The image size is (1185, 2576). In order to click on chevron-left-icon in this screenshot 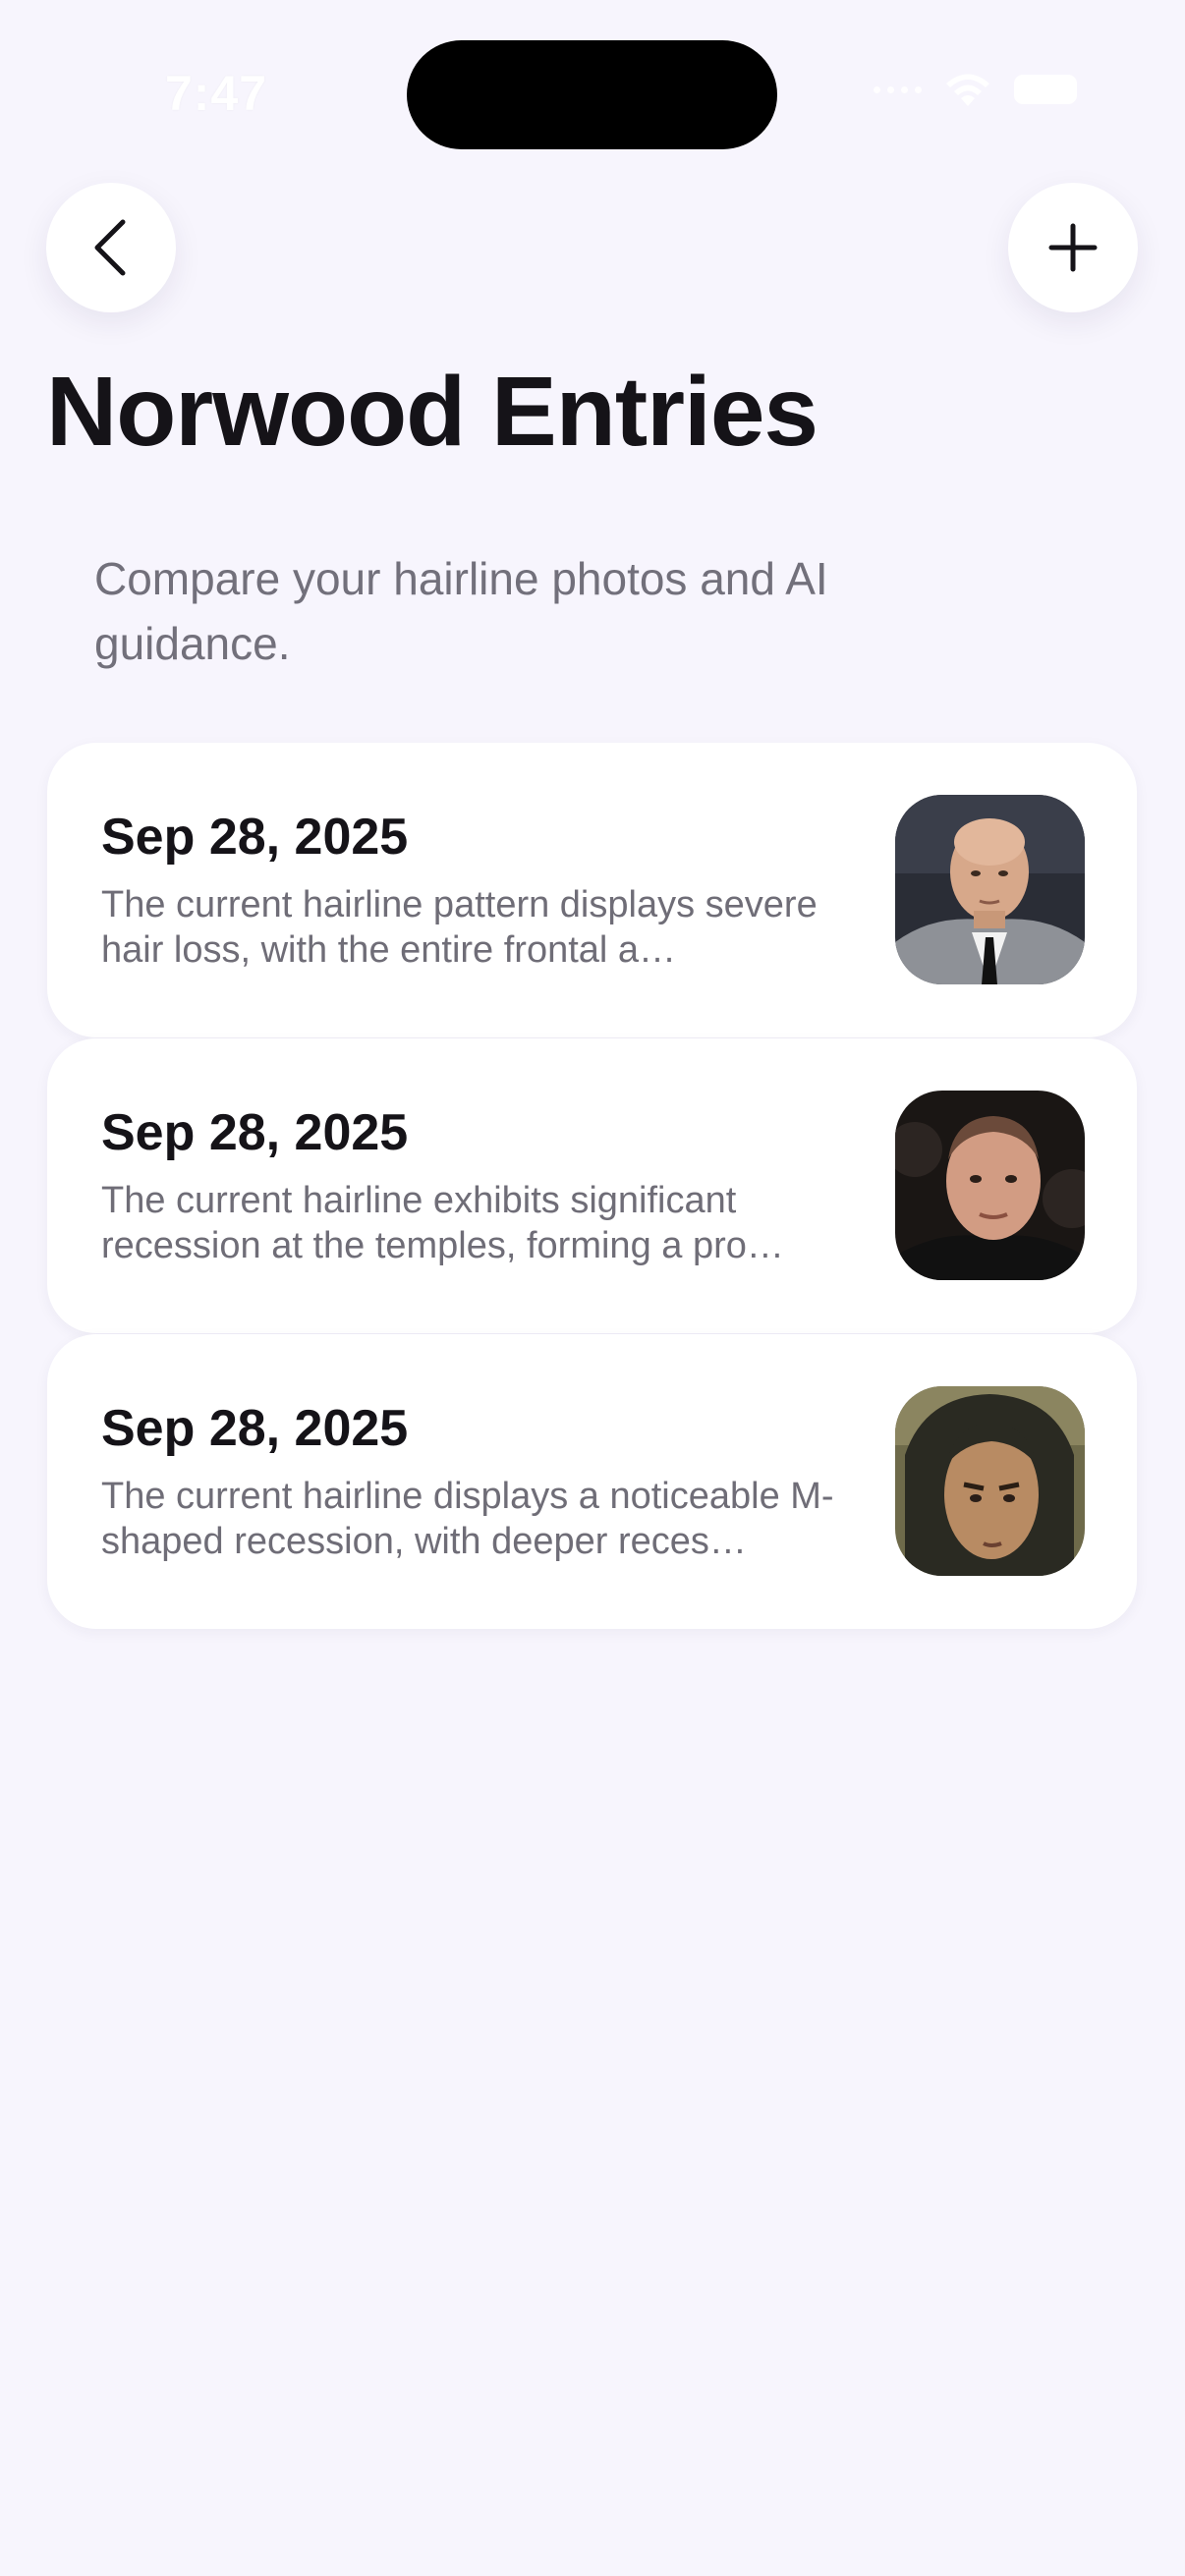, I will do `click(110, 247)`.